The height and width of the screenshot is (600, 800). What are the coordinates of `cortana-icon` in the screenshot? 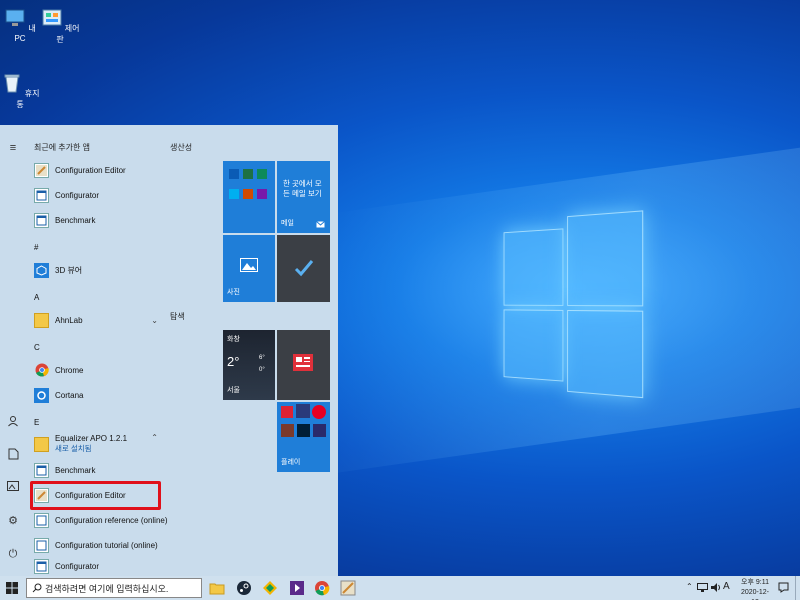 It's located at (41, 395).